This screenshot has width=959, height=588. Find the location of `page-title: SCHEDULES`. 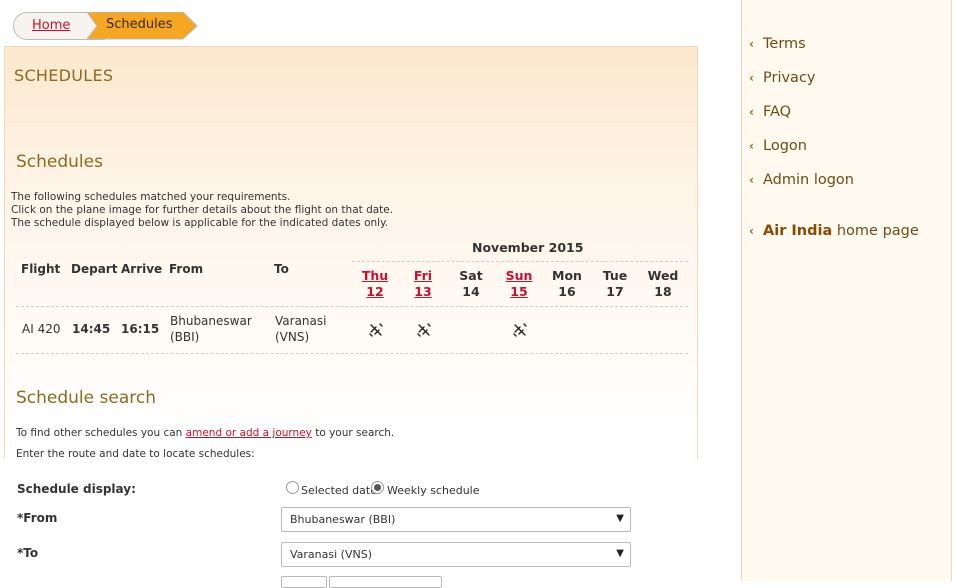

page-title: SCHEDULES is located at coordinates (64, 75).